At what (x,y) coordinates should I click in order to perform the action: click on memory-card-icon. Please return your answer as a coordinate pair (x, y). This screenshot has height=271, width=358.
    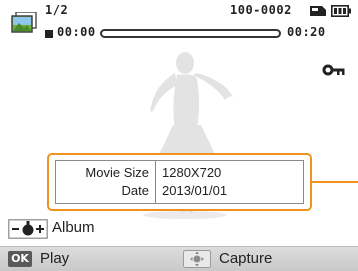
    Looking at the image, I should click on (318, 11).